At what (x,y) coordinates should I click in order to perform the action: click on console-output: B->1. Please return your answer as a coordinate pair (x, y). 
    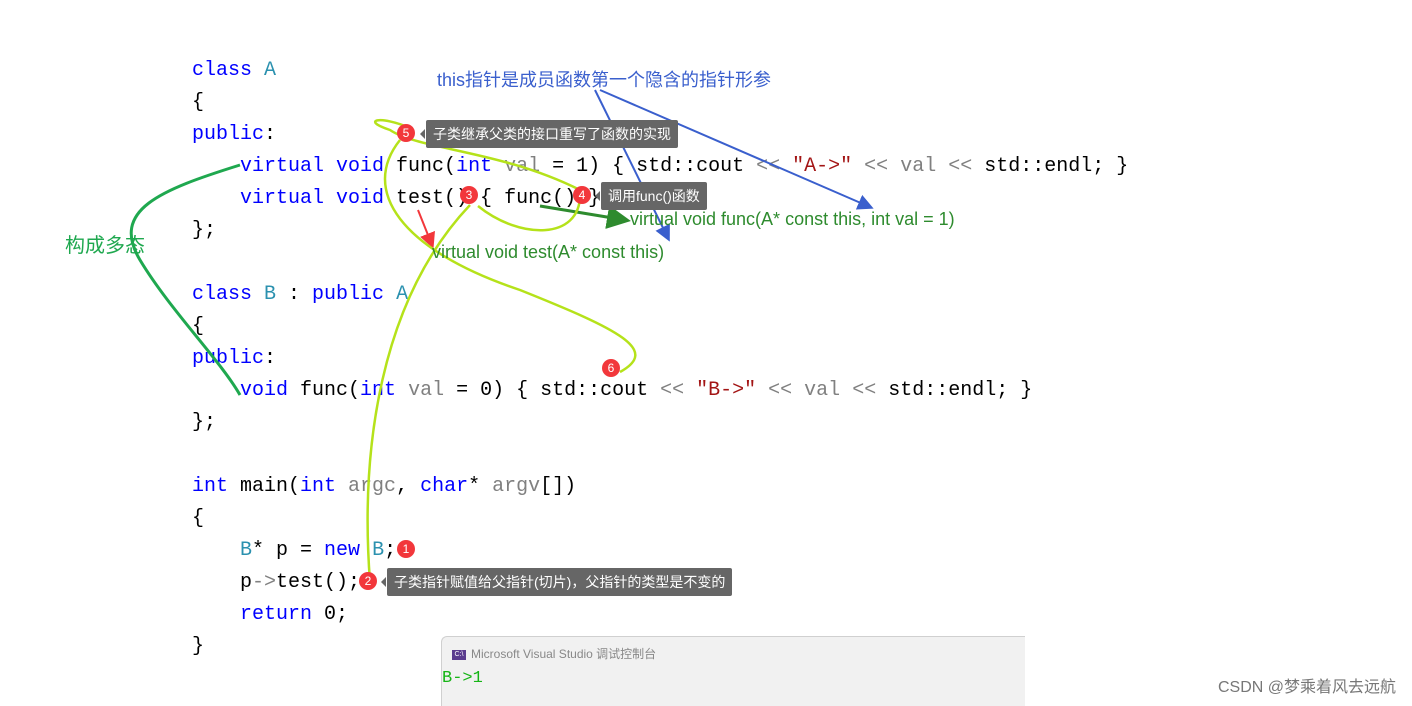
    Looking at the image, I should click on (462, 678).